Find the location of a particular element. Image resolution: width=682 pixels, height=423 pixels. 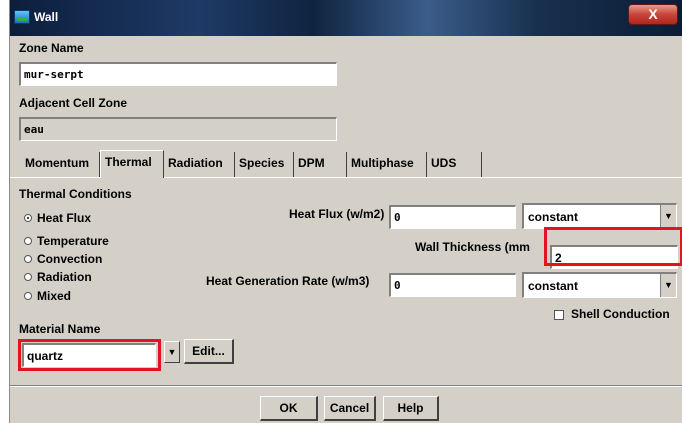

ok-button: OK is located at coordinates (289, 408).